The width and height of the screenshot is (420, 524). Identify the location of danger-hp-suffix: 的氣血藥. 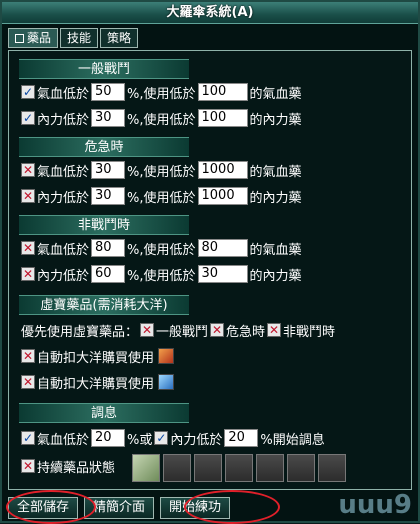
(275, 172).